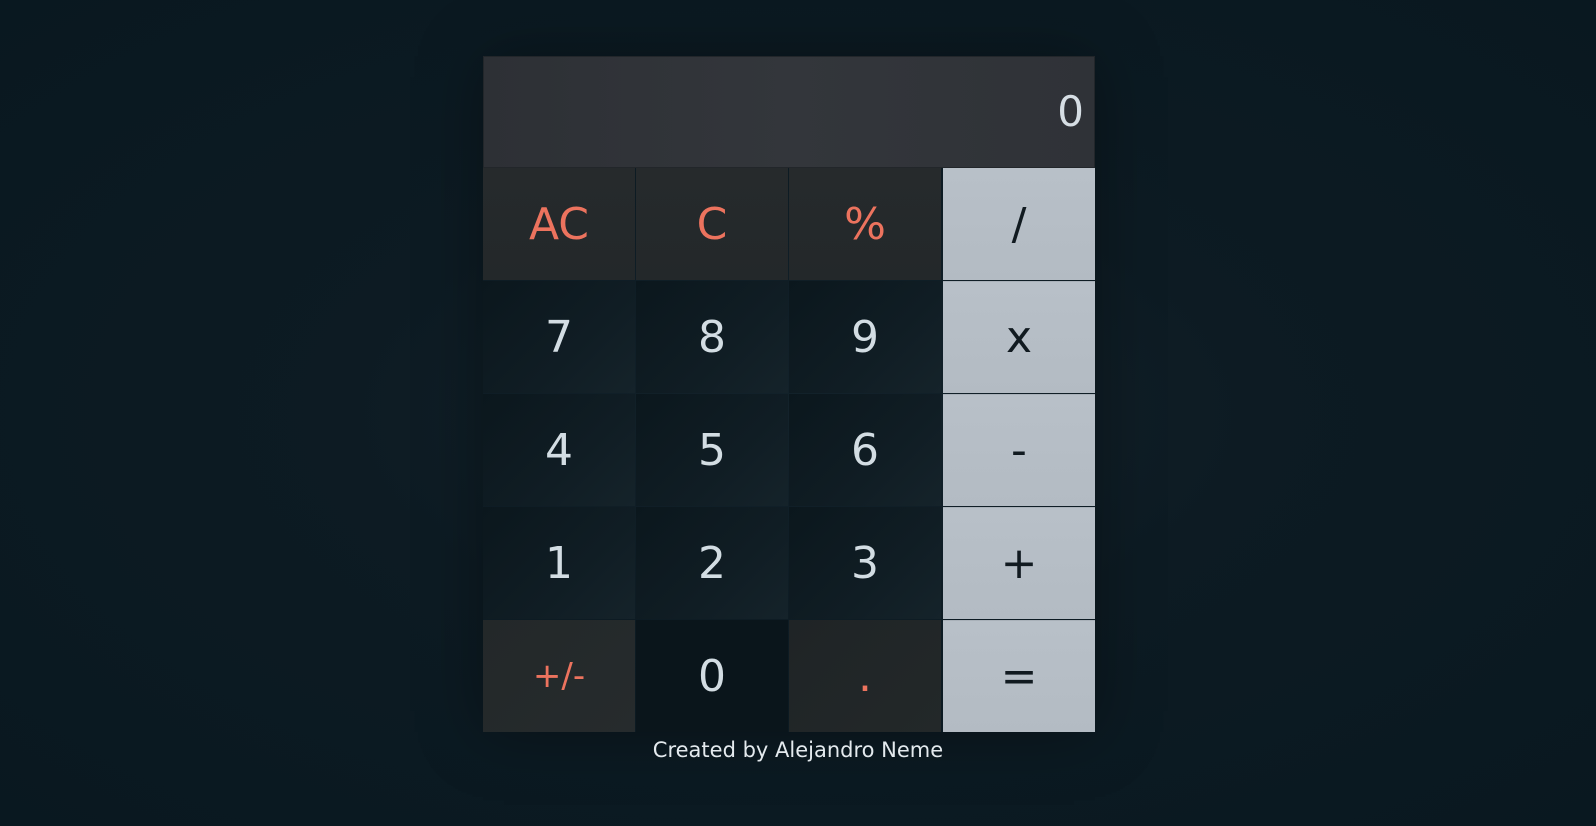 The width and height of the screenshot is (1596, 826). What do you see at coordinates (712, 450) in the screenshot?
I see `digit-5-button: 5` at bounding box center [712, 450].